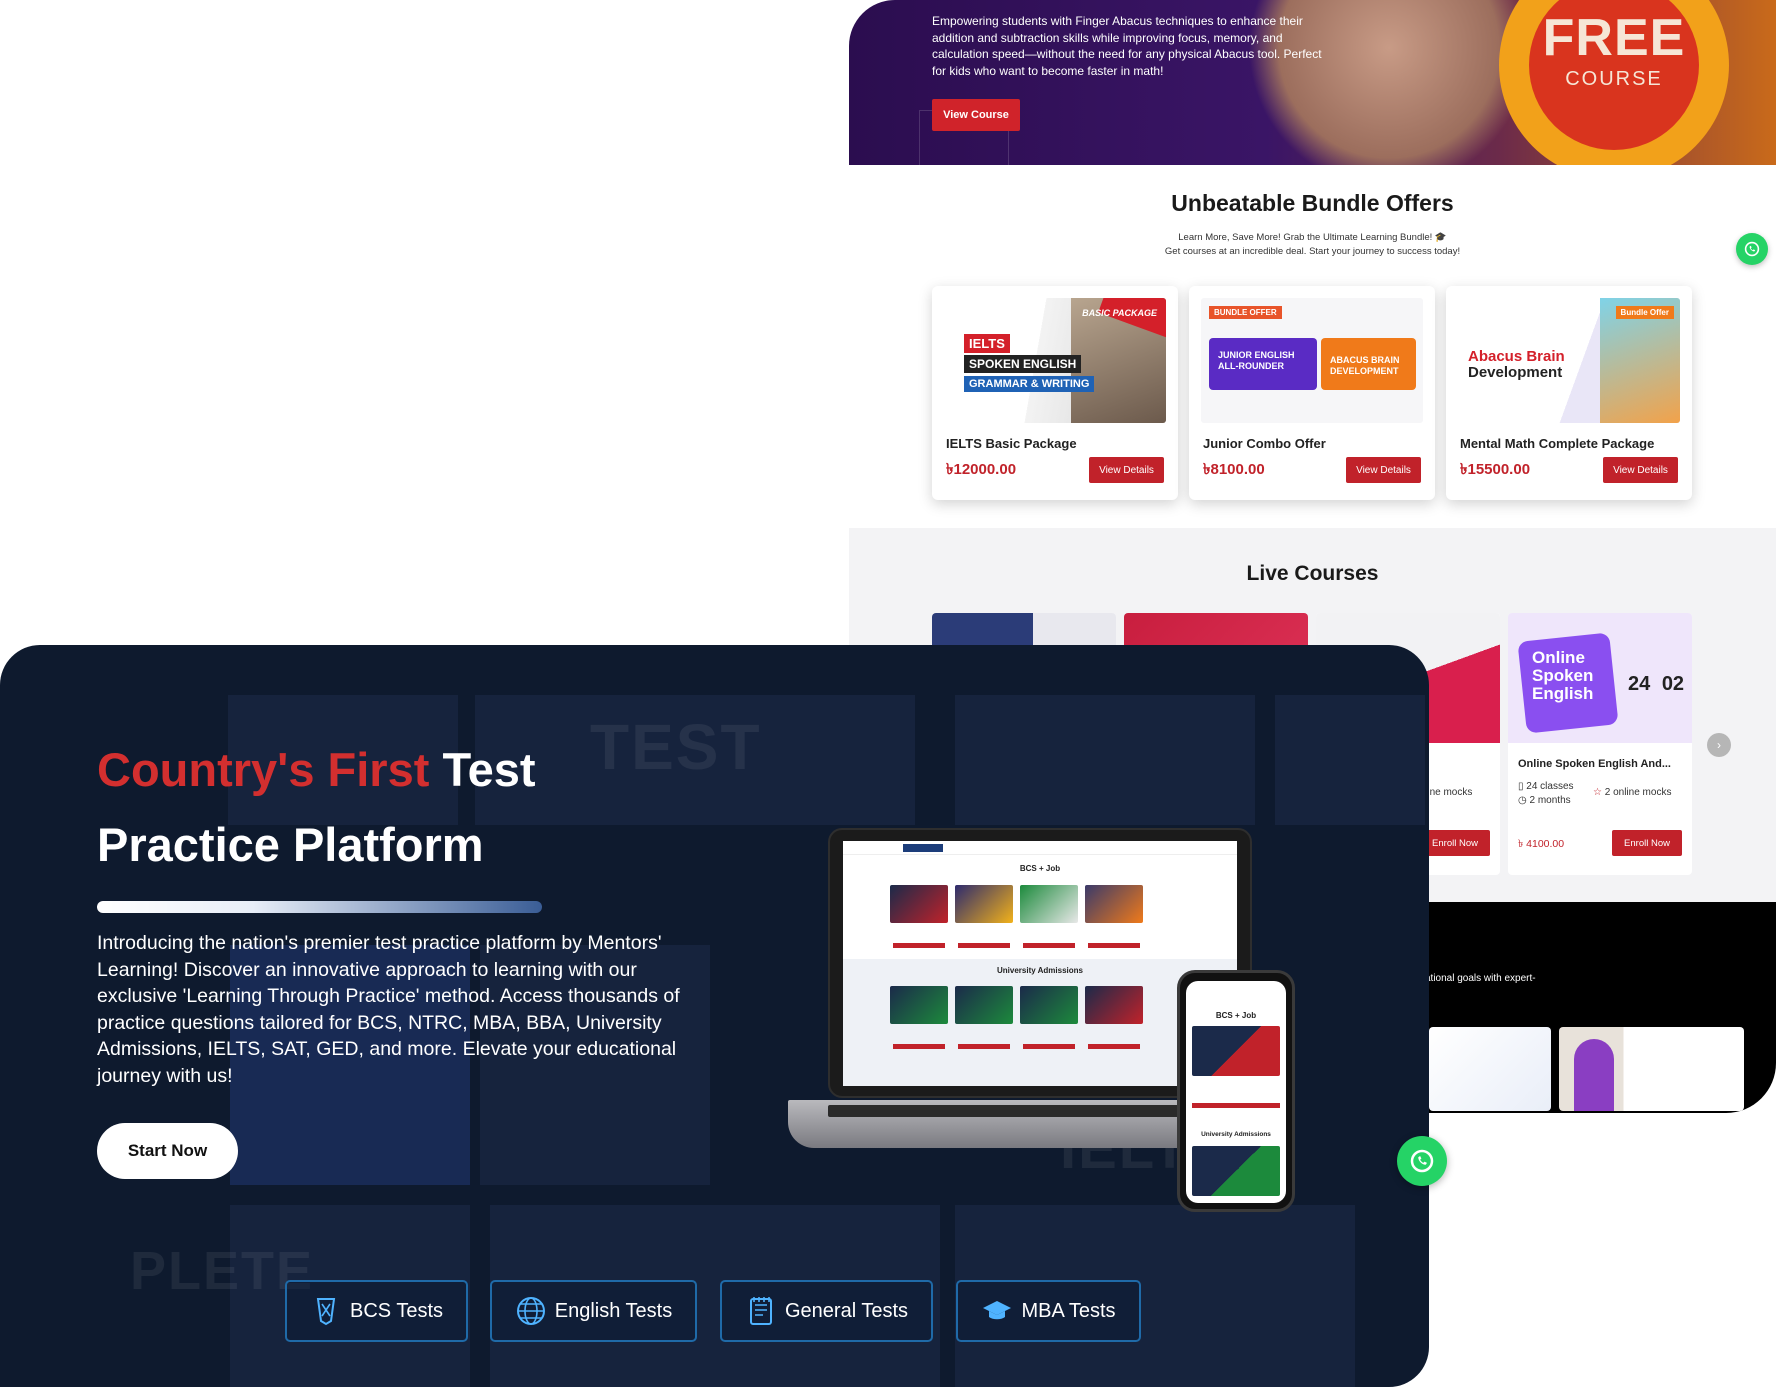 The width and height of the screenshot is (1776, 1387). I want to click on free-course-badge: FREE COURSE, so click(1614, 75).